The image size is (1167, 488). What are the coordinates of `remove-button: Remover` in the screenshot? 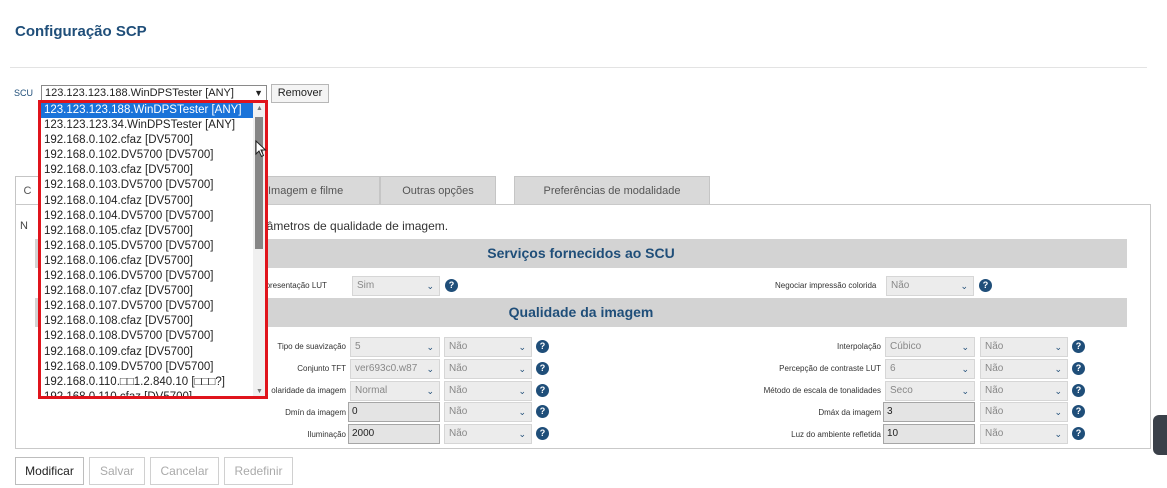 It's located at (300, 93).